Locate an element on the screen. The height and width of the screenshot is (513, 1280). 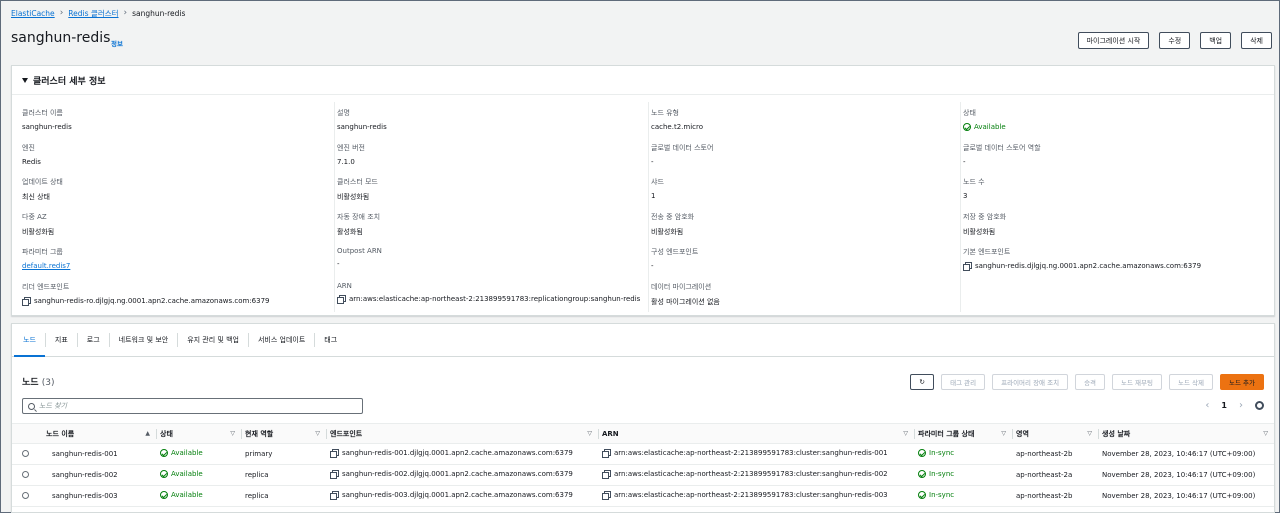
info-link: 정보 is located at coordinates (117, 43).